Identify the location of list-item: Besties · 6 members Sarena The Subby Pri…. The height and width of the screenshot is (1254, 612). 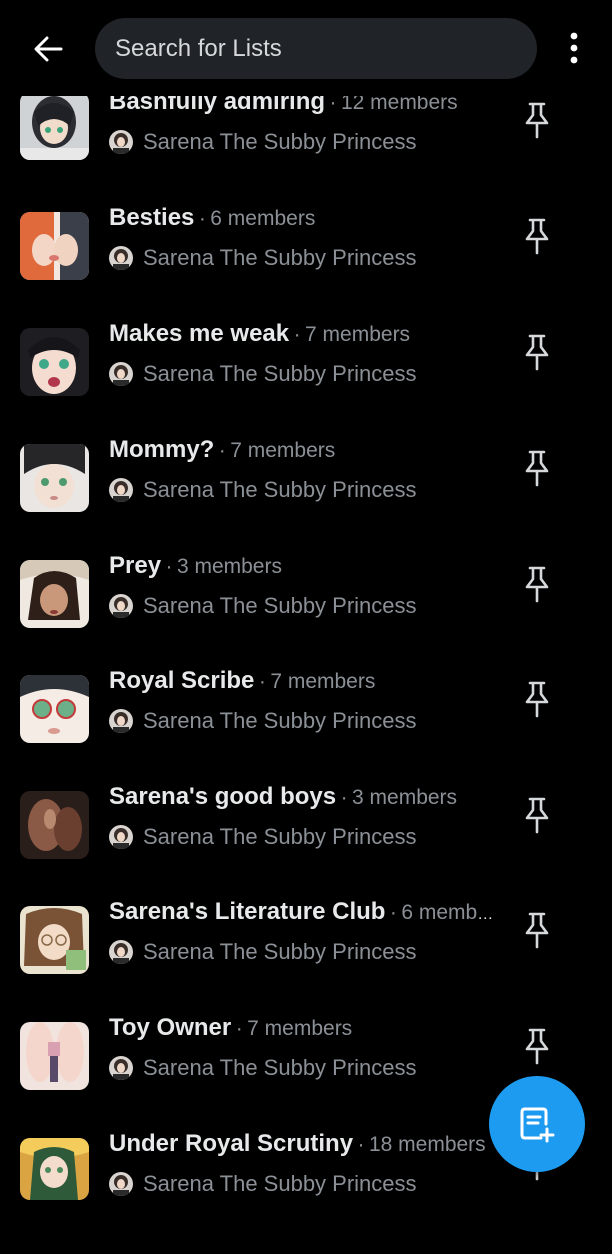
(306, 266).